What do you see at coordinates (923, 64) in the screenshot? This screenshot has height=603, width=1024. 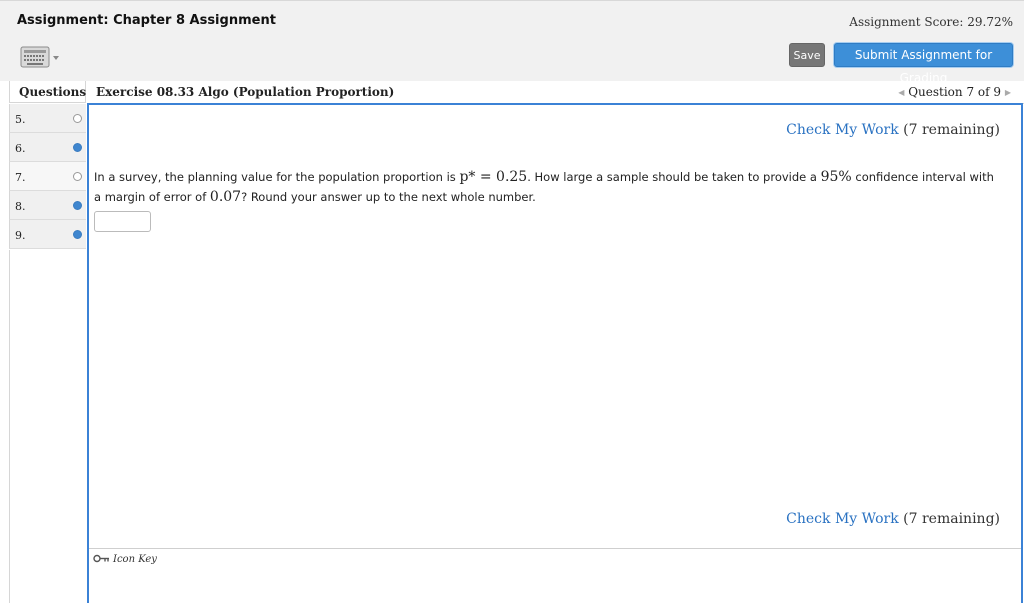 I see `submit-assignment-button: Submit Assignment for Grading` at bounding box center [923, 64].